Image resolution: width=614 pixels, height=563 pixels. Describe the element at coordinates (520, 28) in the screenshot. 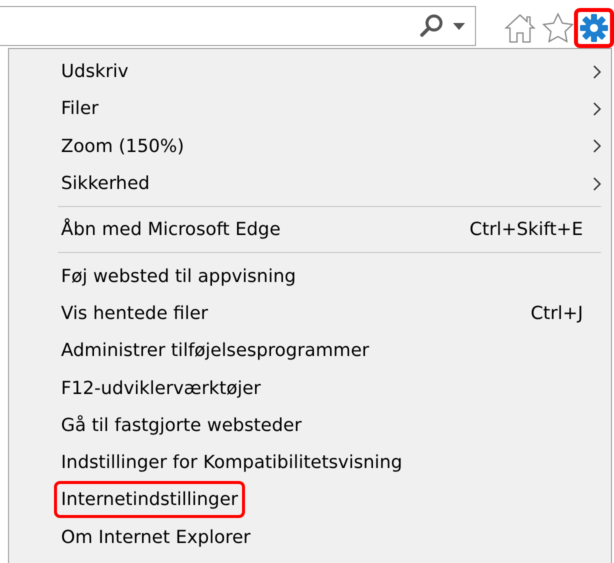

I see `home-icon` at that location.